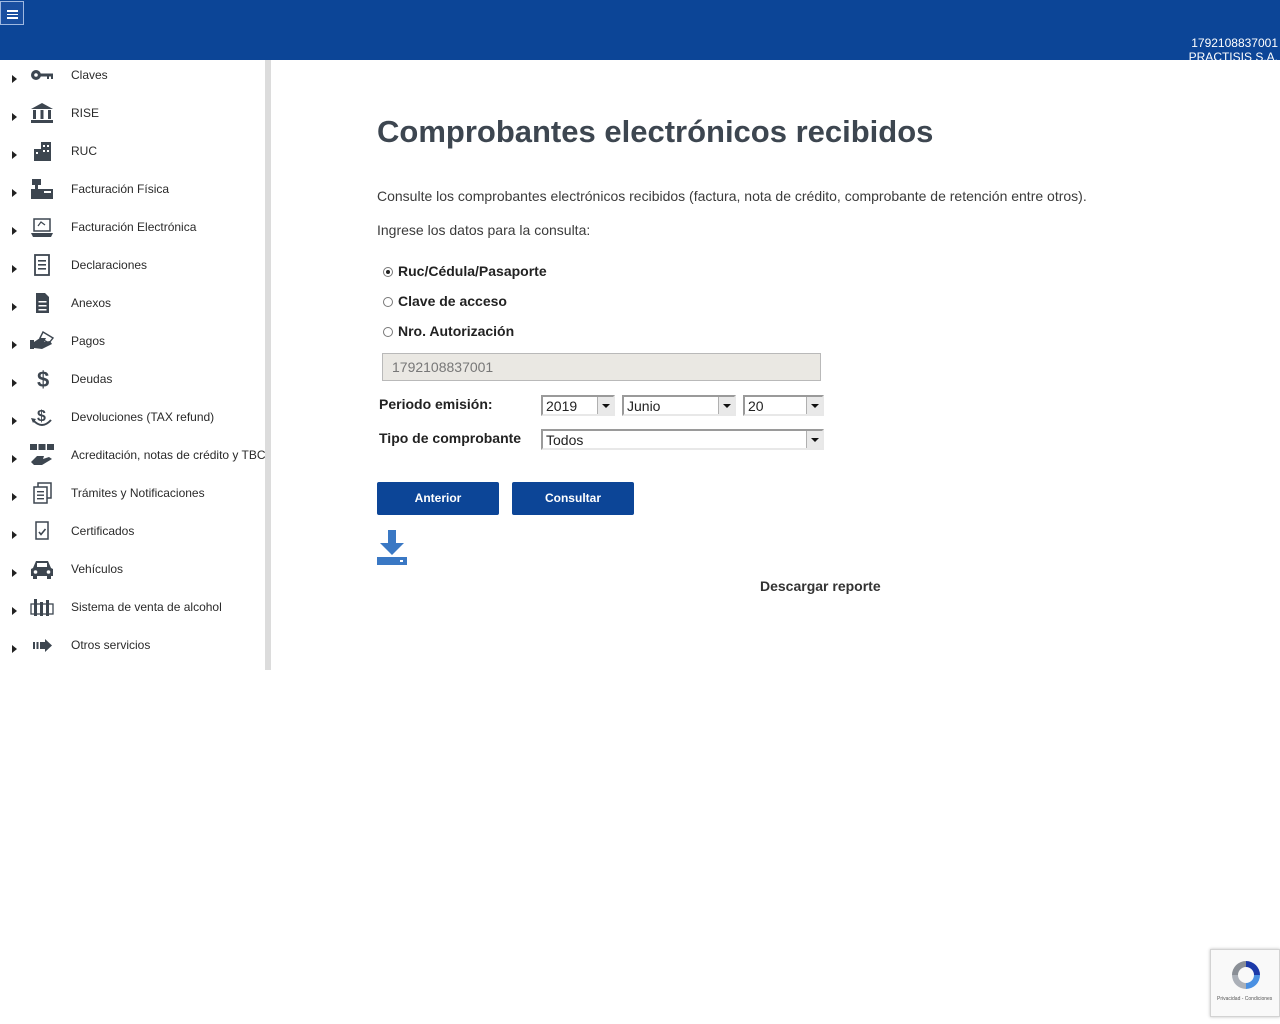 The image size is (1280, 1024). Describe the element at coordinates (1234, 43) in the screenshot. I see `user-ruc: 1792108837001` at that location.